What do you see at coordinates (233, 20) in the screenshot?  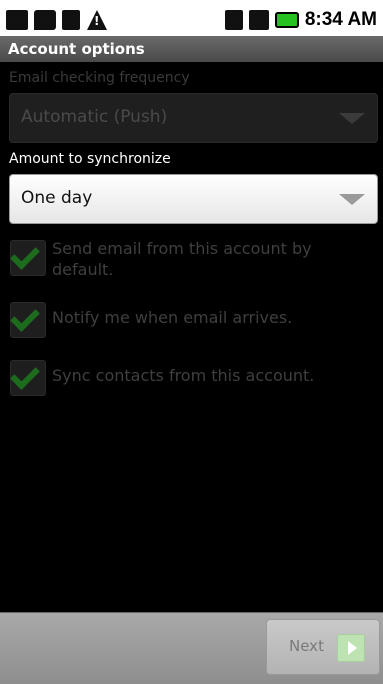 I see `3g-icon` at bounding box center [233, 20].